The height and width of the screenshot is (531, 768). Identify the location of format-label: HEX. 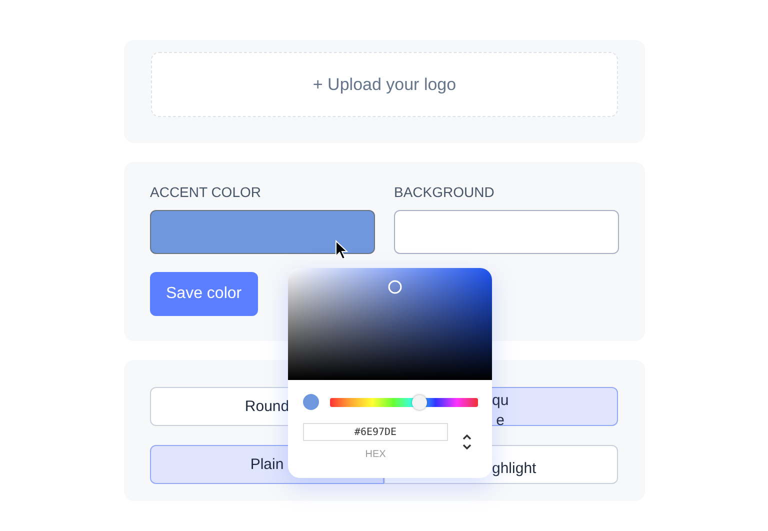
(375, 454).